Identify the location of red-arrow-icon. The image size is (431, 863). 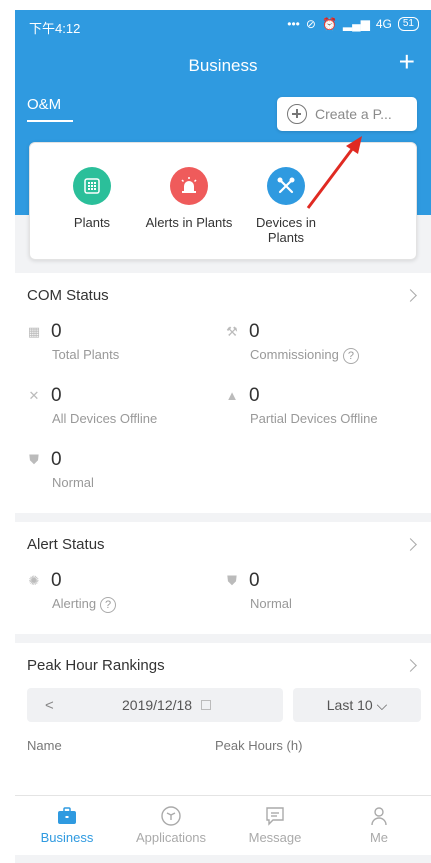
(334, 172).